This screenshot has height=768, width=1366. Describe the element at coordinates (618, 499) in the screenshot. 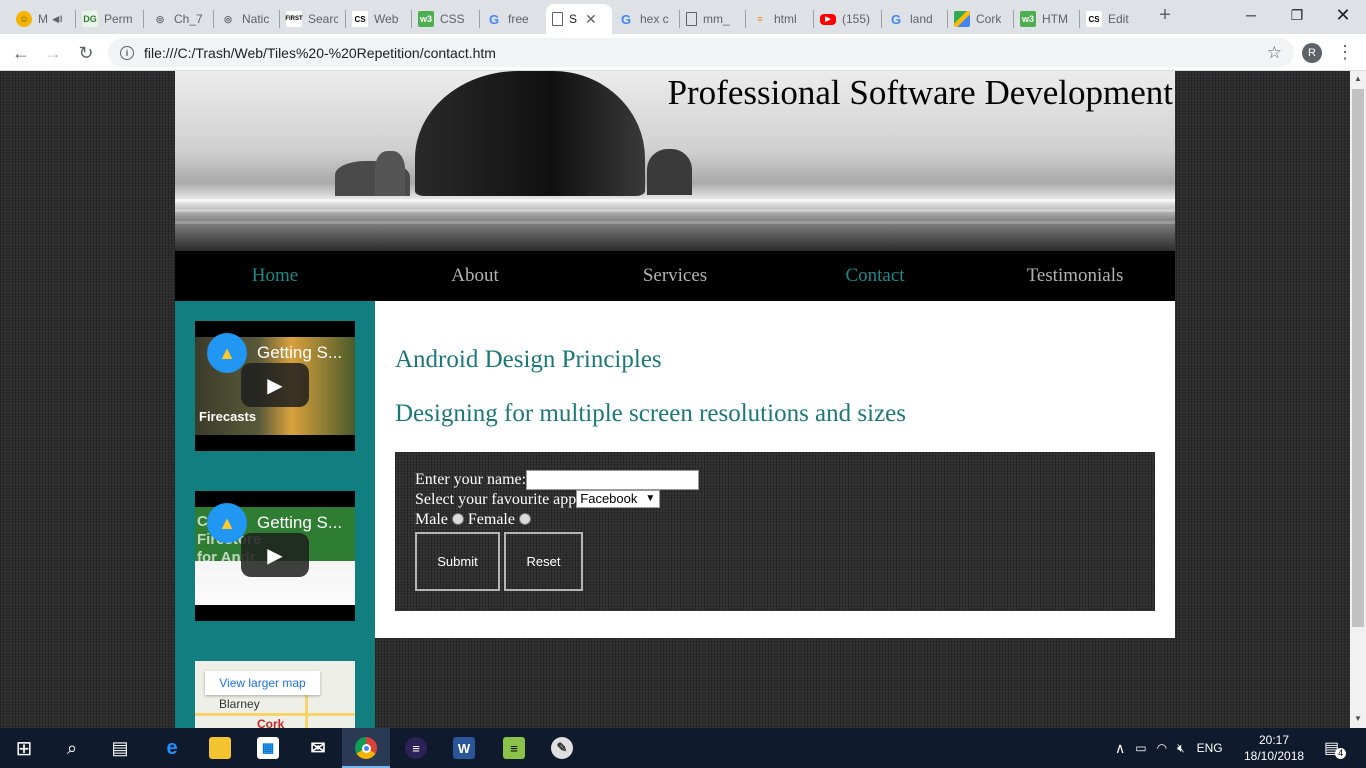

I see `app-select: Facebook ▼` at that location.